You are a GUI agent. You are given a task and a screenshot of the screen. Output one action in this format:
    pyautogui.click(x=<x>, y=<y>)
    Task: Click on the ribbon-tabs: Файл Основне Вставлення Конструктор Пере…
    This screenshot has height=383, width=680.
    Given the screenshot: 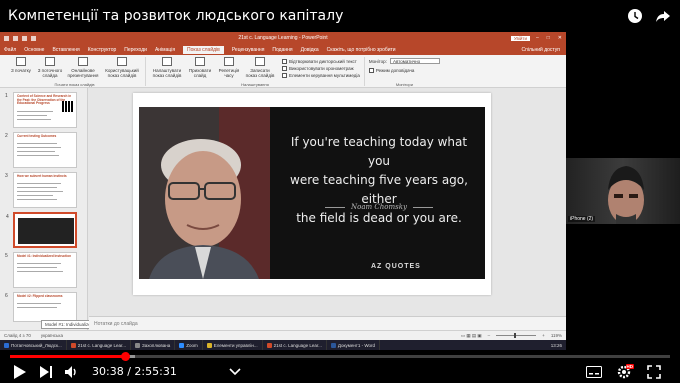 What is the action you would take?
    pyautogui.click(x=283, y=49)
    